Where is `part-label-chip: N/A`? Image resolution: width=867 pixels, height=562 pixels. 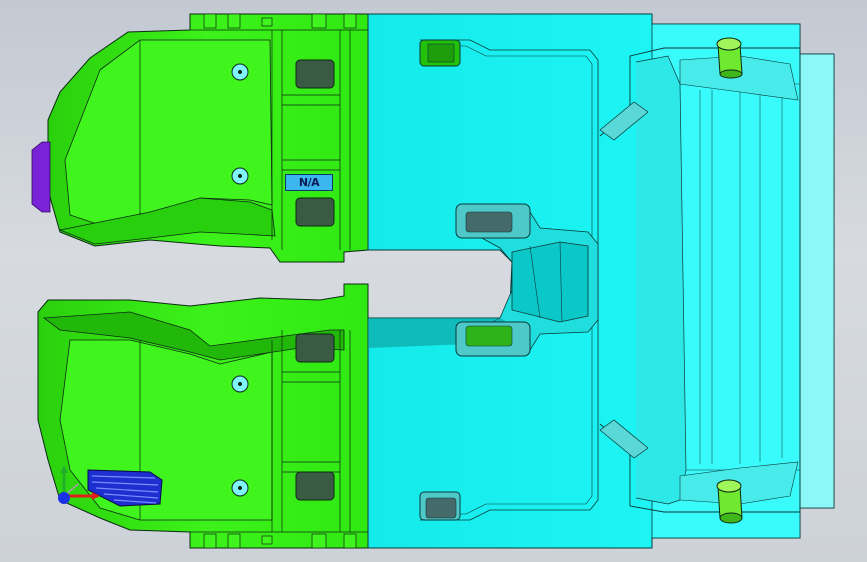 part-label-chip: N/A is located at coordinates (309, 182).